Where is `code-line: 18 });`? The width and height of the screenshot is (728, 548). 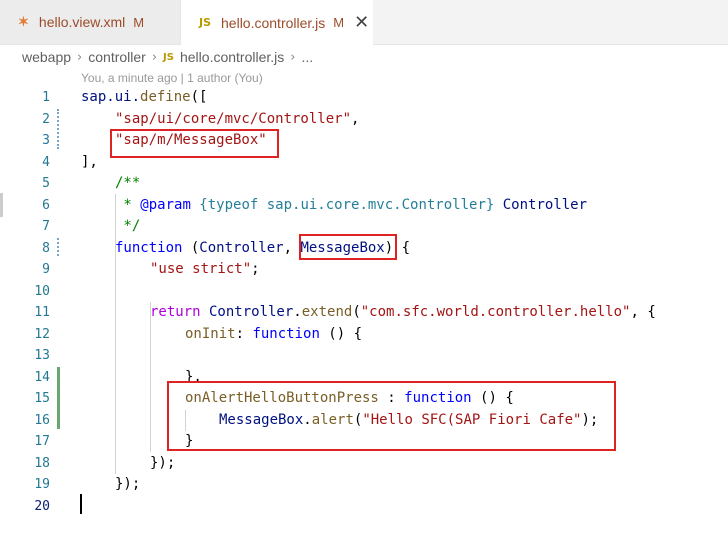 code-line: 18 }); is located at coordinates (364, 464).